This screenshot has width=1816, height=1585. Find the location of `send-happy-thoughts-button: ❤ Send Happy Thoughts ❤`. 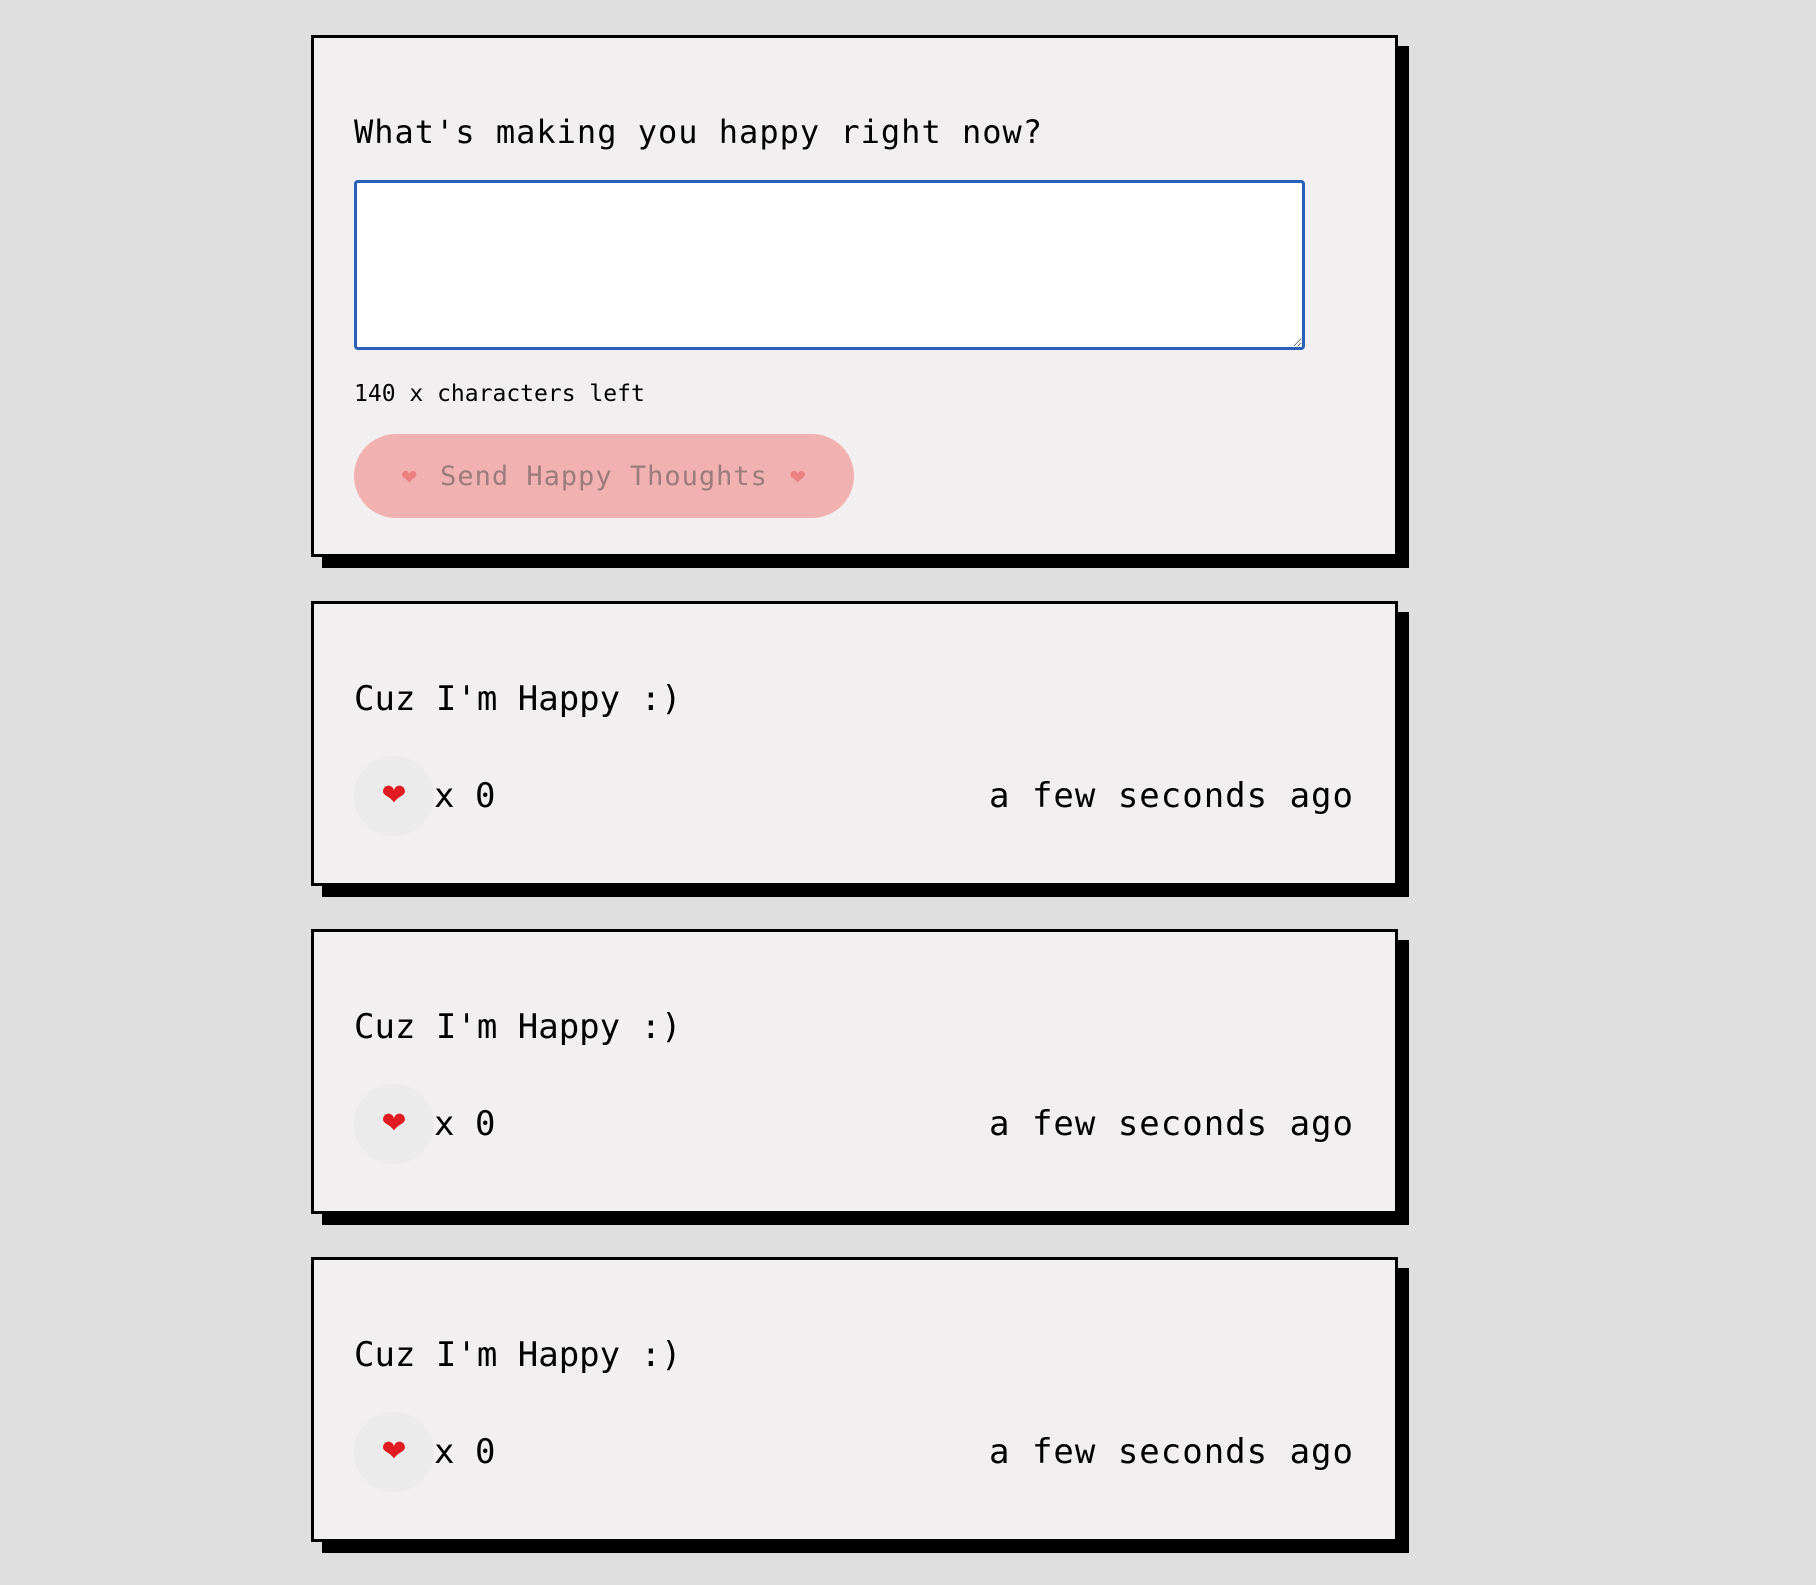

send-happy-thoughts-button: ❤ Send Happy Thoughts ❤ is located at coordinates (604, 476).